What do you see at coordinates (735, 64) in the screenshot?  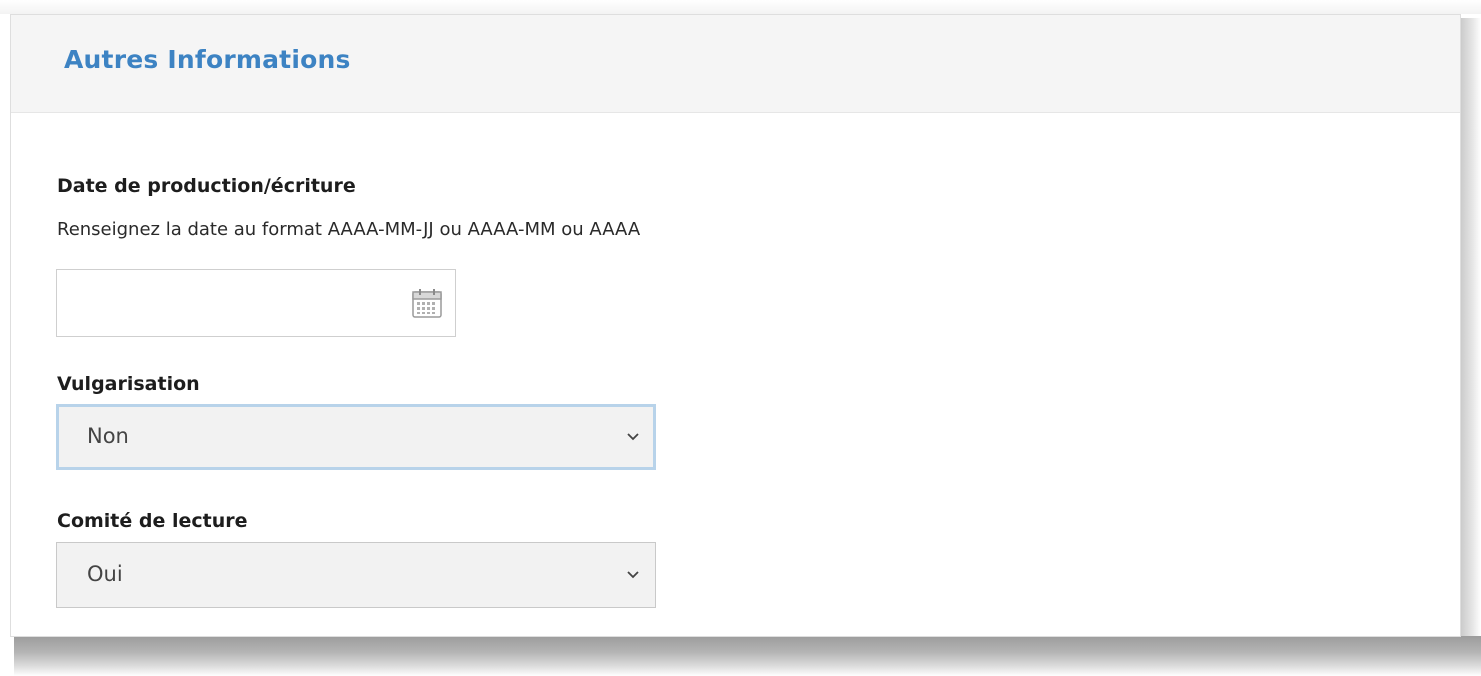 I see `panel-header: Autres Informations` at bounding box center [735, 64].